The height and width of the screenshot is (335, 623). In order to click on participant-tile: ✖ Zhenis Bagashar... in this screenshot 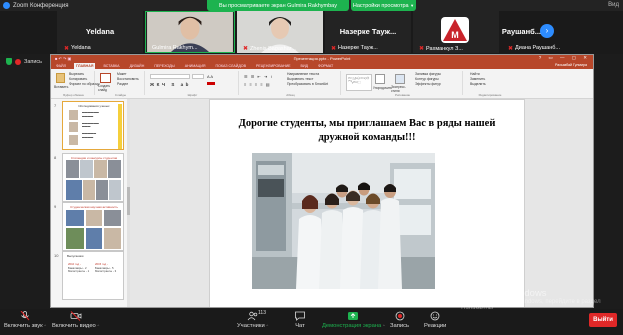, I will do `click(280, 32)`.